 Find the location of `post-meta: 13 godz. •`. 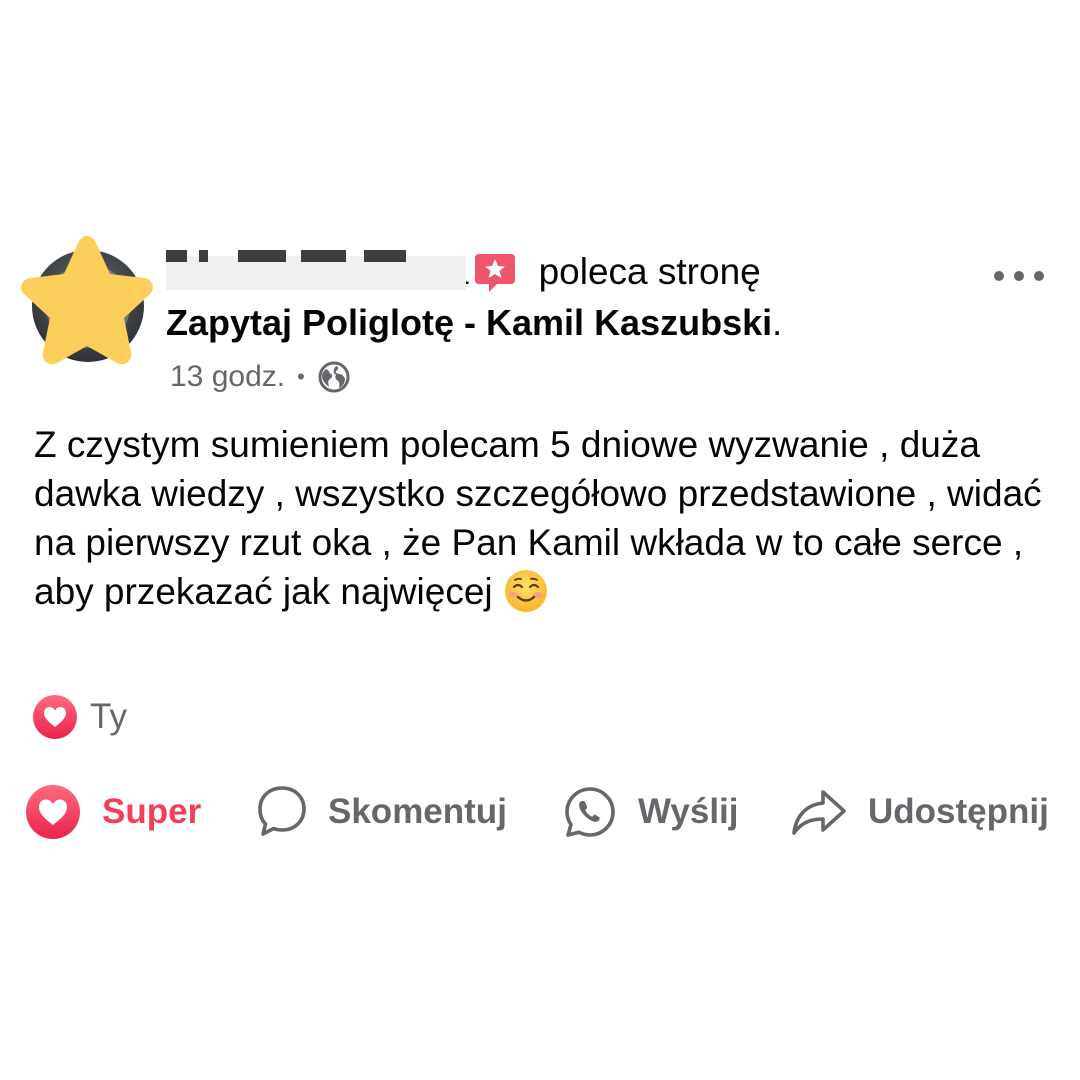

post-meta: 13 godz. • is located at coordinates (260, 377).